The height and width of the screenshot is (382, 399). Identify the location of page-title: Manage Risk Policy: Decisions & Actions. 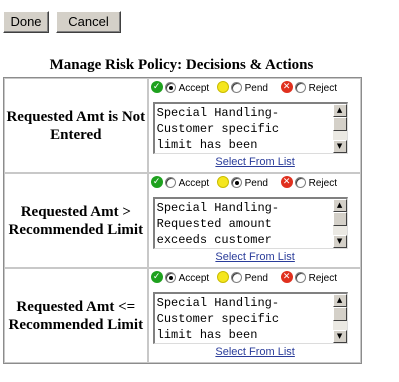
(181, 65).